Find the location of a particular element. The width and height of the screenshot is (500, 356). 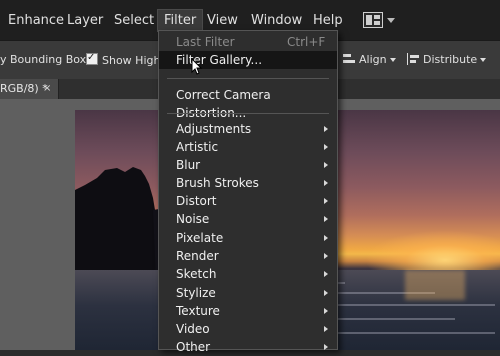

document-tab: RGB/8) * × is located at coordinates (29, 89).